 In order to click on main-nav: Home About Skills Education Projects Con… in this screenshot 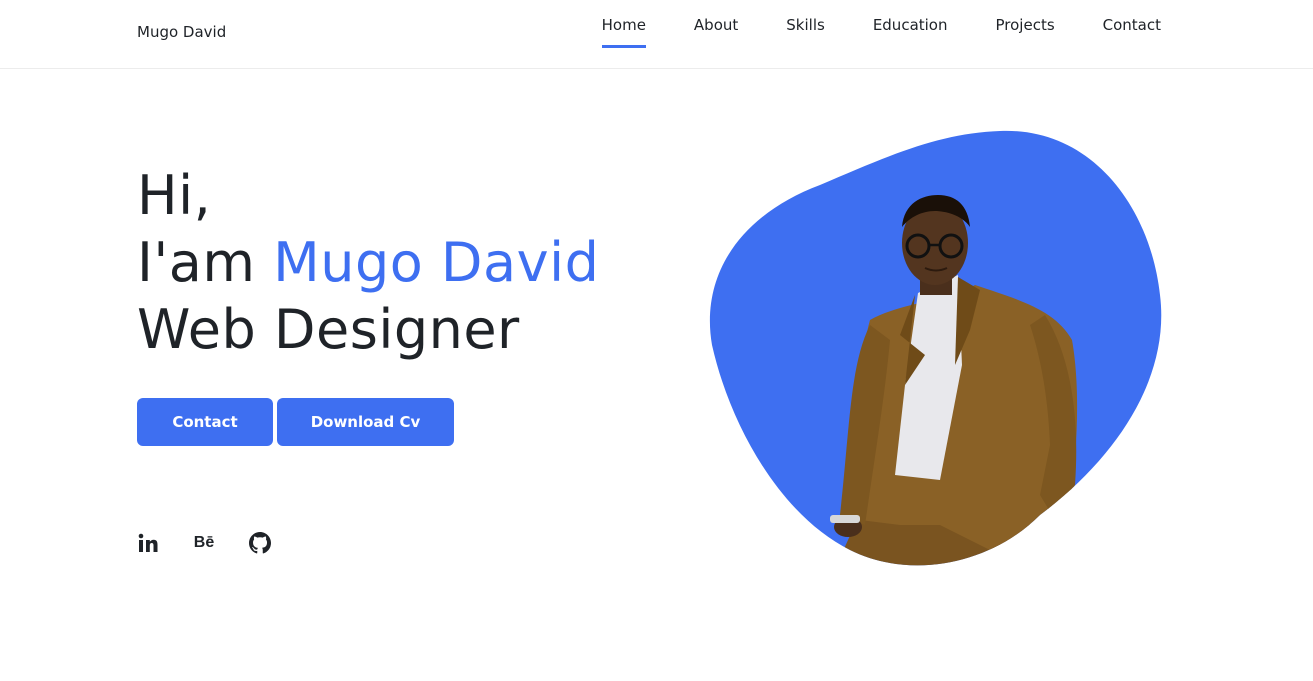, I will do `click(881, 31)`.